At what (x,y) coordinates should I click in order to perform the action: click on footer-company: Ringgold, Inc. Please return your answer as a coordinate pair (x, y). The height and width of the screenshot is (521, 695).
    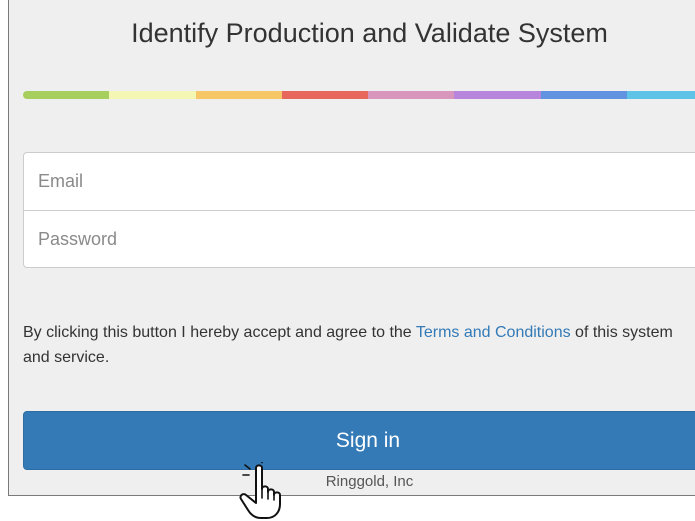
    Looking at the image, I should click on (369, 481).